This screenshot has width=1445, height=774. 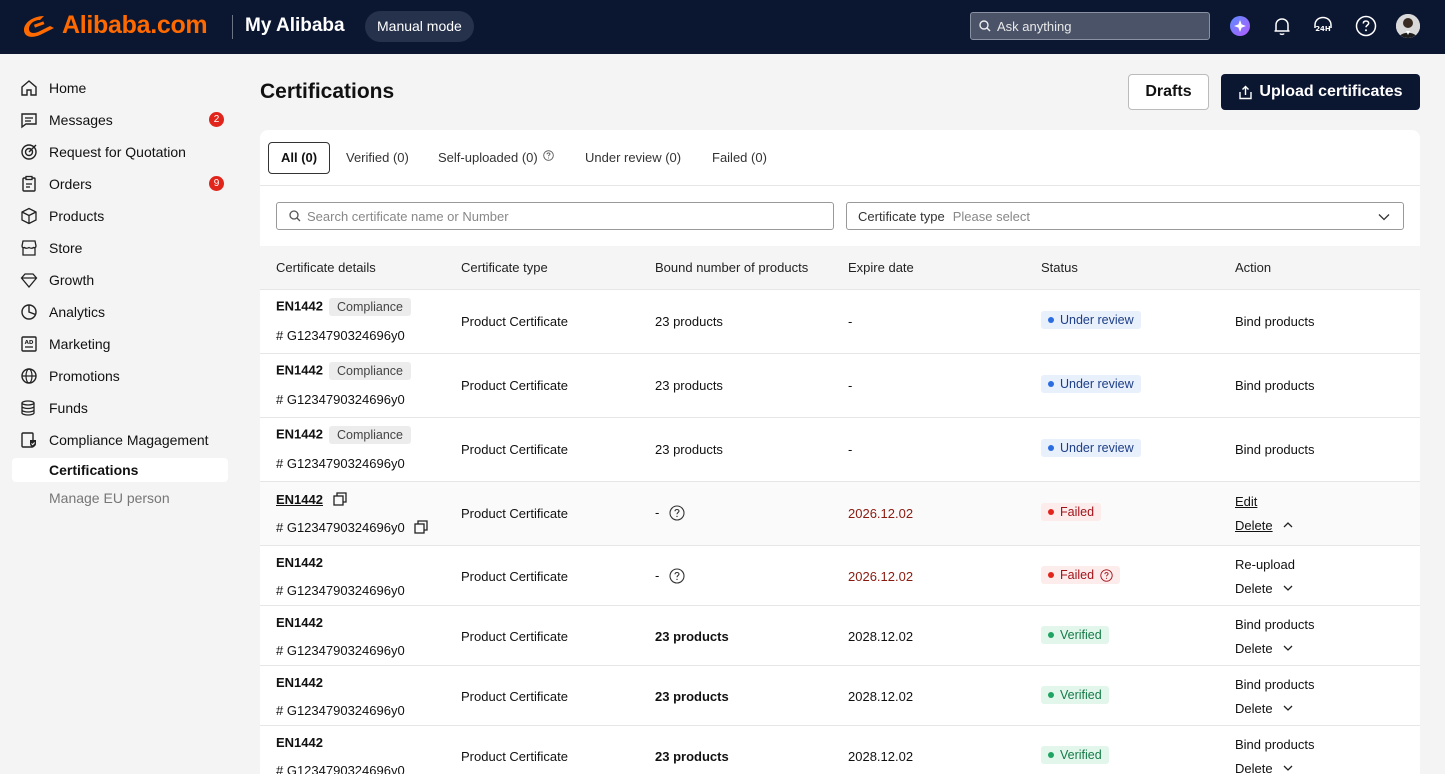 I want to click on re-upload-link: Re-upload, so click(x=1265, y=564).